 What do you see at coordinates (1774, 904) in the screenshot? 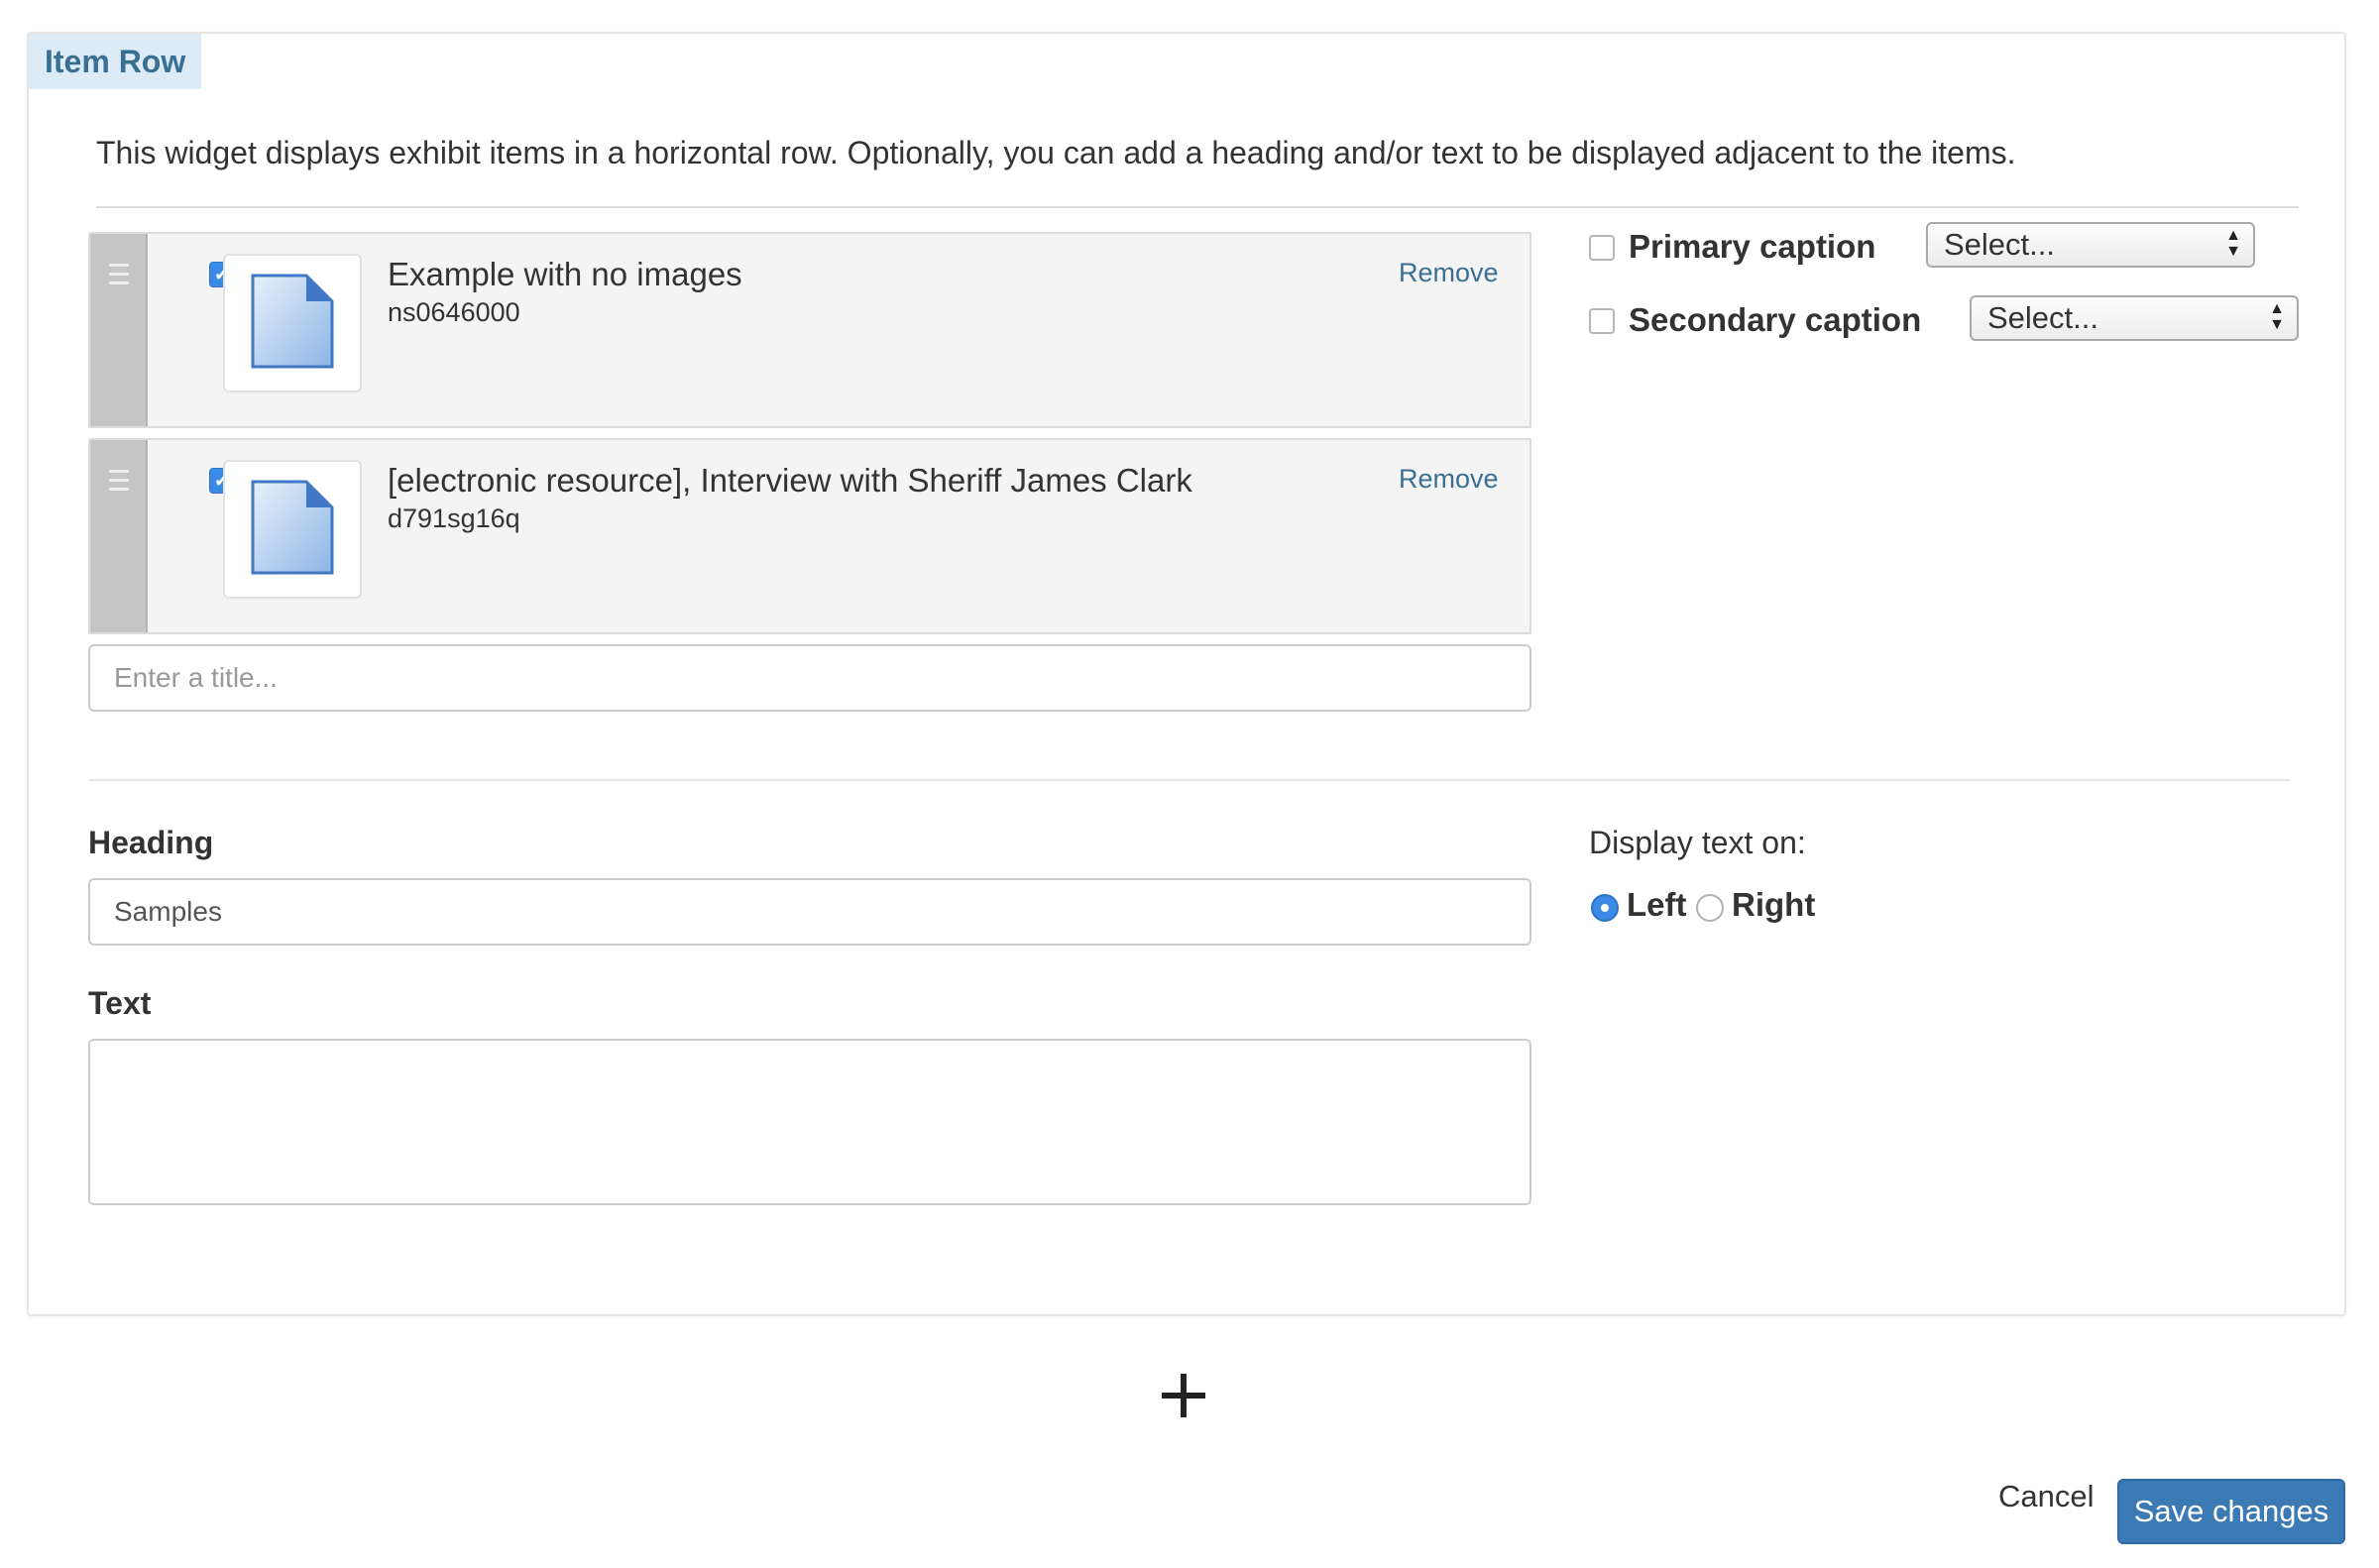
I see `radio-right-label: Right` at bounding box center [1774, 904].